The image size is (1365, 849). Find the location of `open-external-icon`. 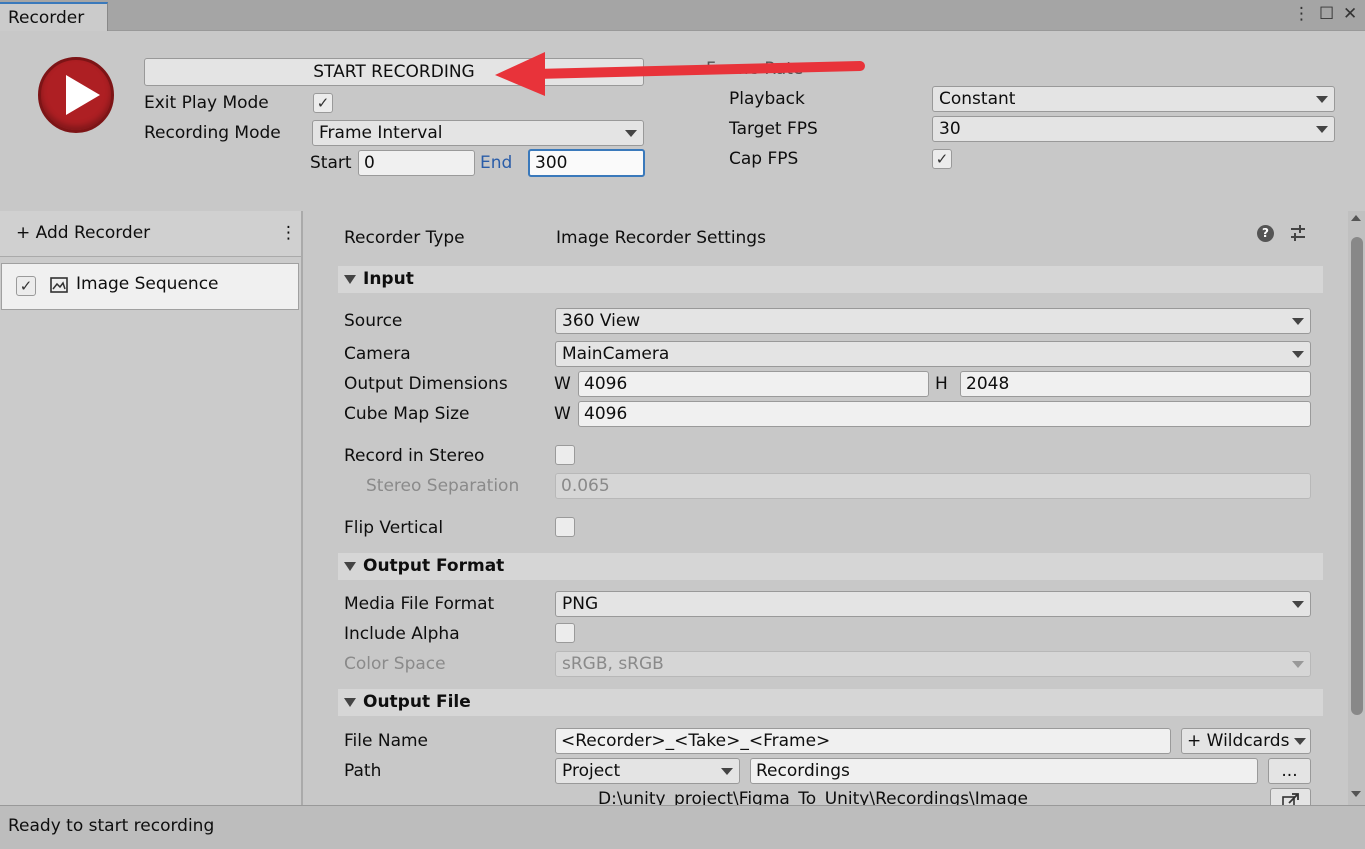

open-external-icon is located at coordinates (1290, 799).